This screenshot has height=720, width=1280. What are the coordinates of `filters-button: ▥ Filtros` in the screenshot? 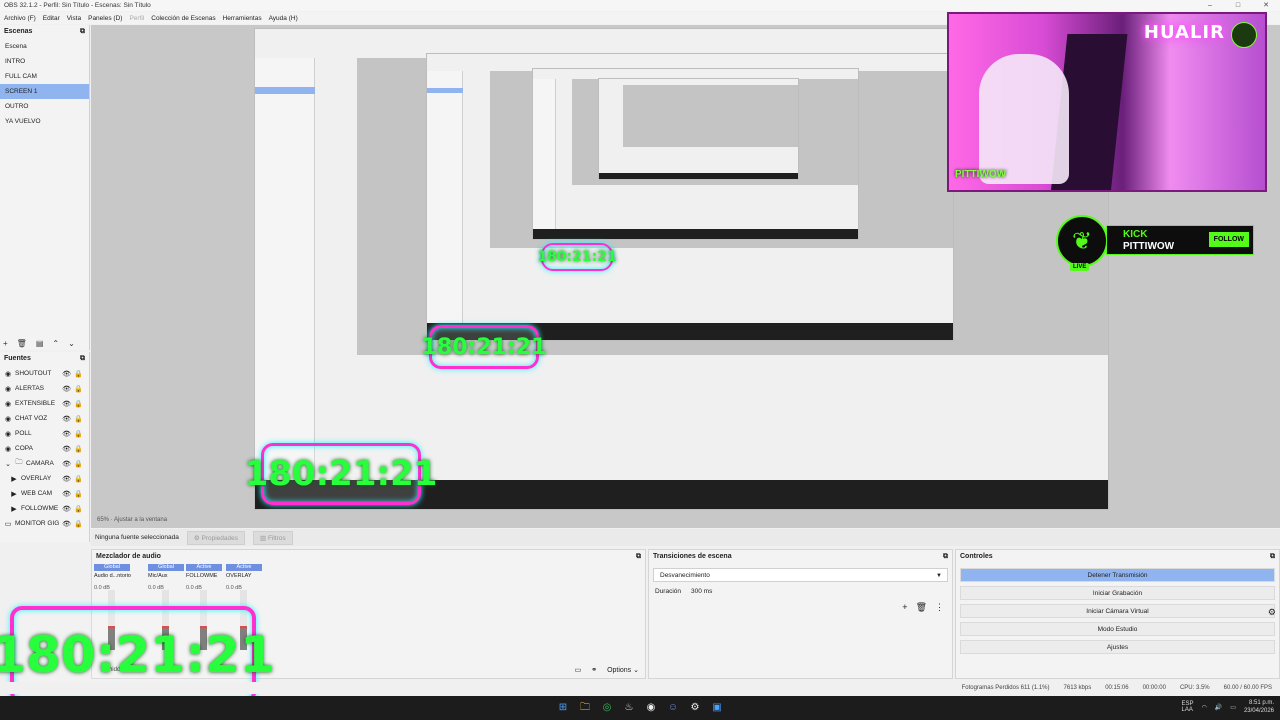 It's located at (272, 537).